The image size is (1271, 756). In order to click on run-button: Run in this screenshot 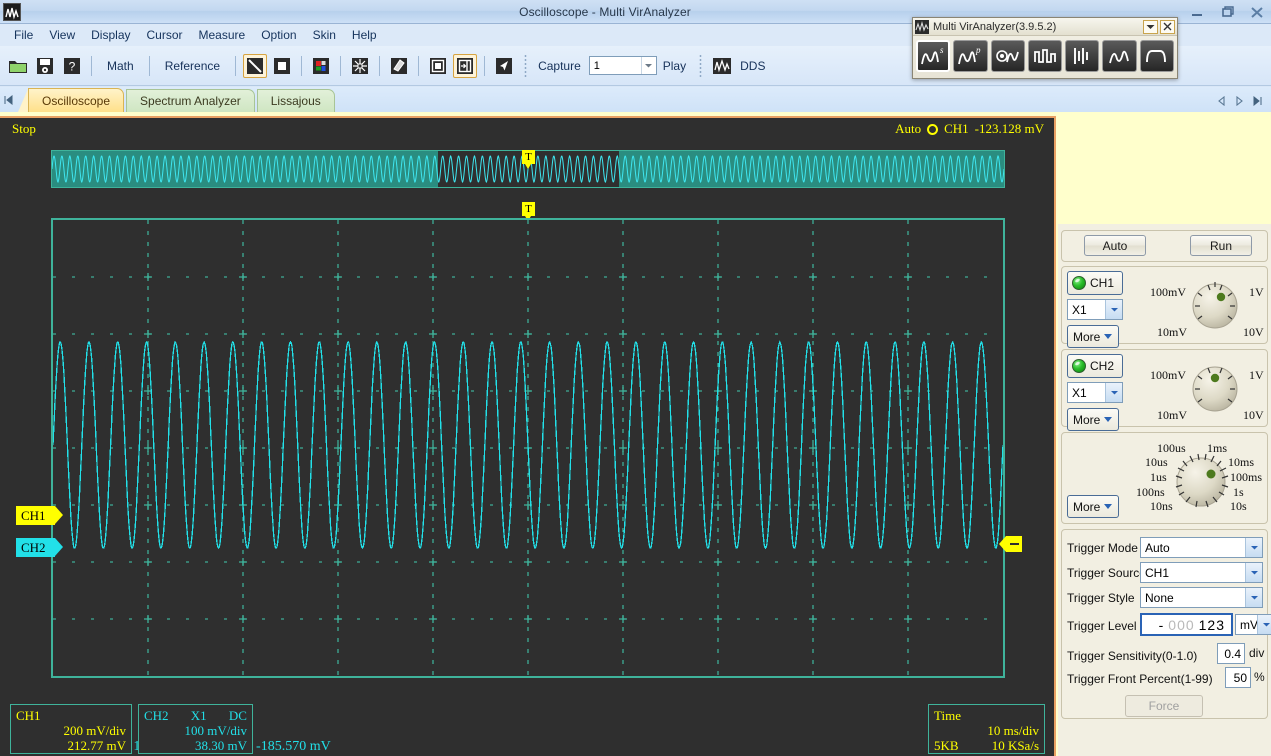, I will do `click(1221, 245)`.